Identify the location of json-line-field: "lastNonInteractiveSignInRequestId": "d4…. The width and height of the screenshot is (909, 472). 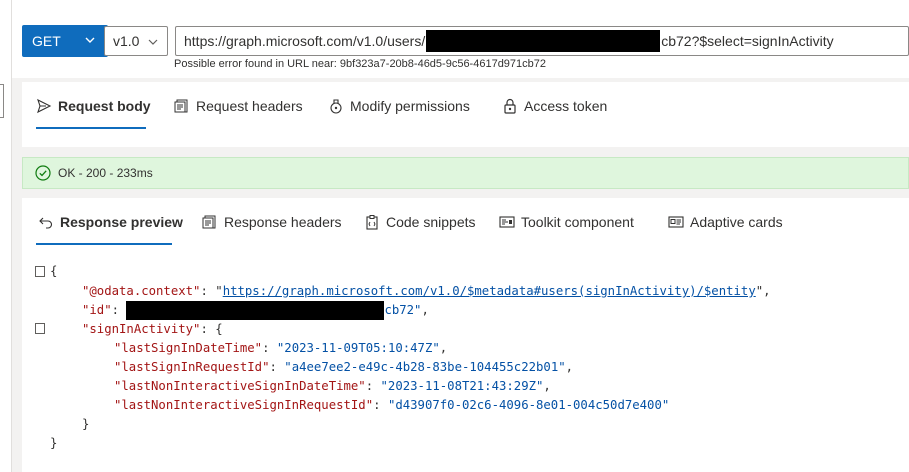
(392, 405).